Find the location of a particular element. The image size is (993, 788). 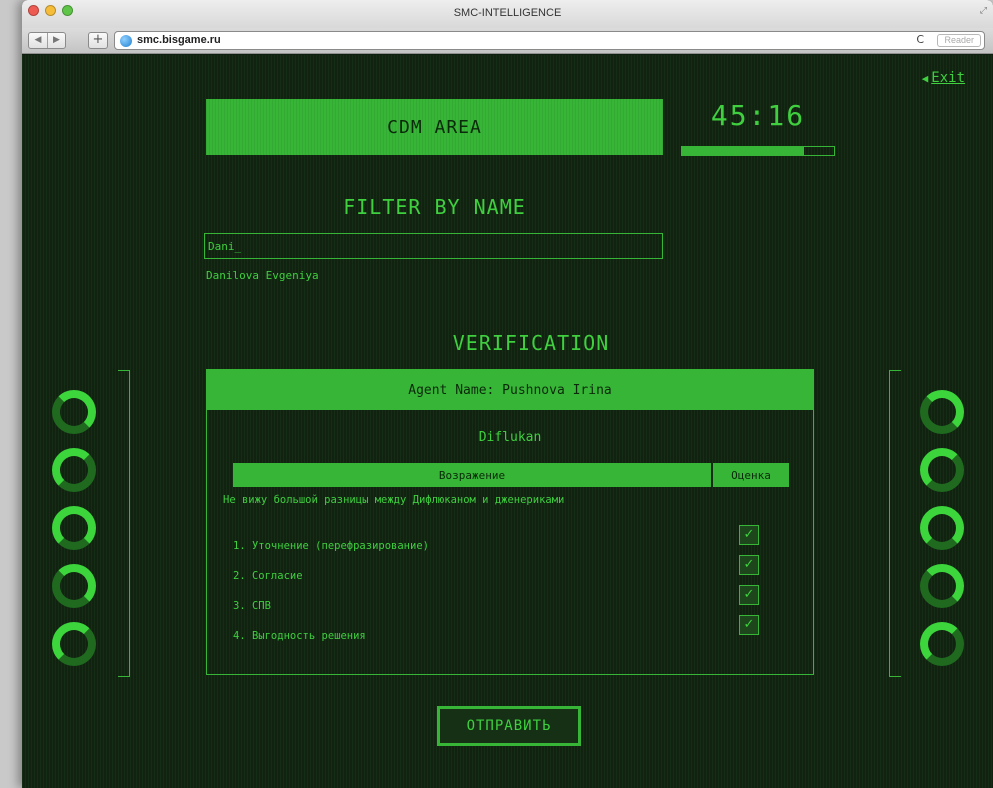

step-label: 3. СПВ is located at coordinates (252, 606).